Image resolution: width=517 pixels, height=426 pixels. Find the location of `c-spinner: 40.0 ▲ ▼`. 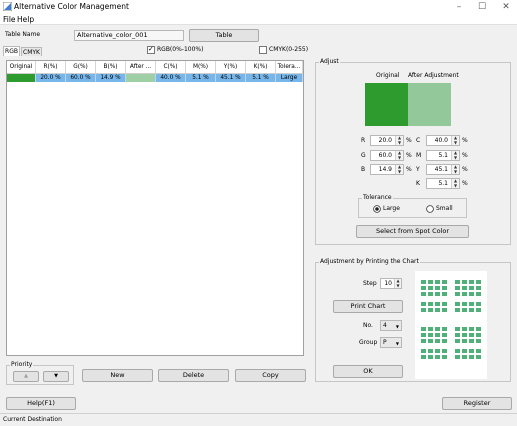

c-spinner: 40.0 ▲ ▼ is located at coordinates (443, 140).